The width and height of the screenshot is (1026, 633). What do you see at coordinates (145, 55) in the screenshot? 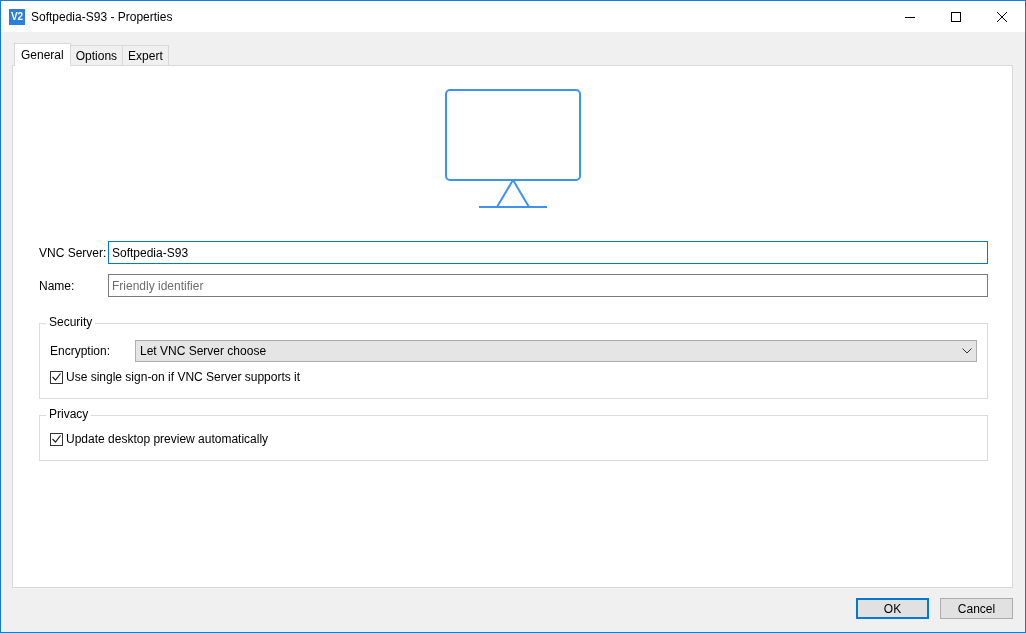
I see `tab: Expert` at bounding box center [145, 55].